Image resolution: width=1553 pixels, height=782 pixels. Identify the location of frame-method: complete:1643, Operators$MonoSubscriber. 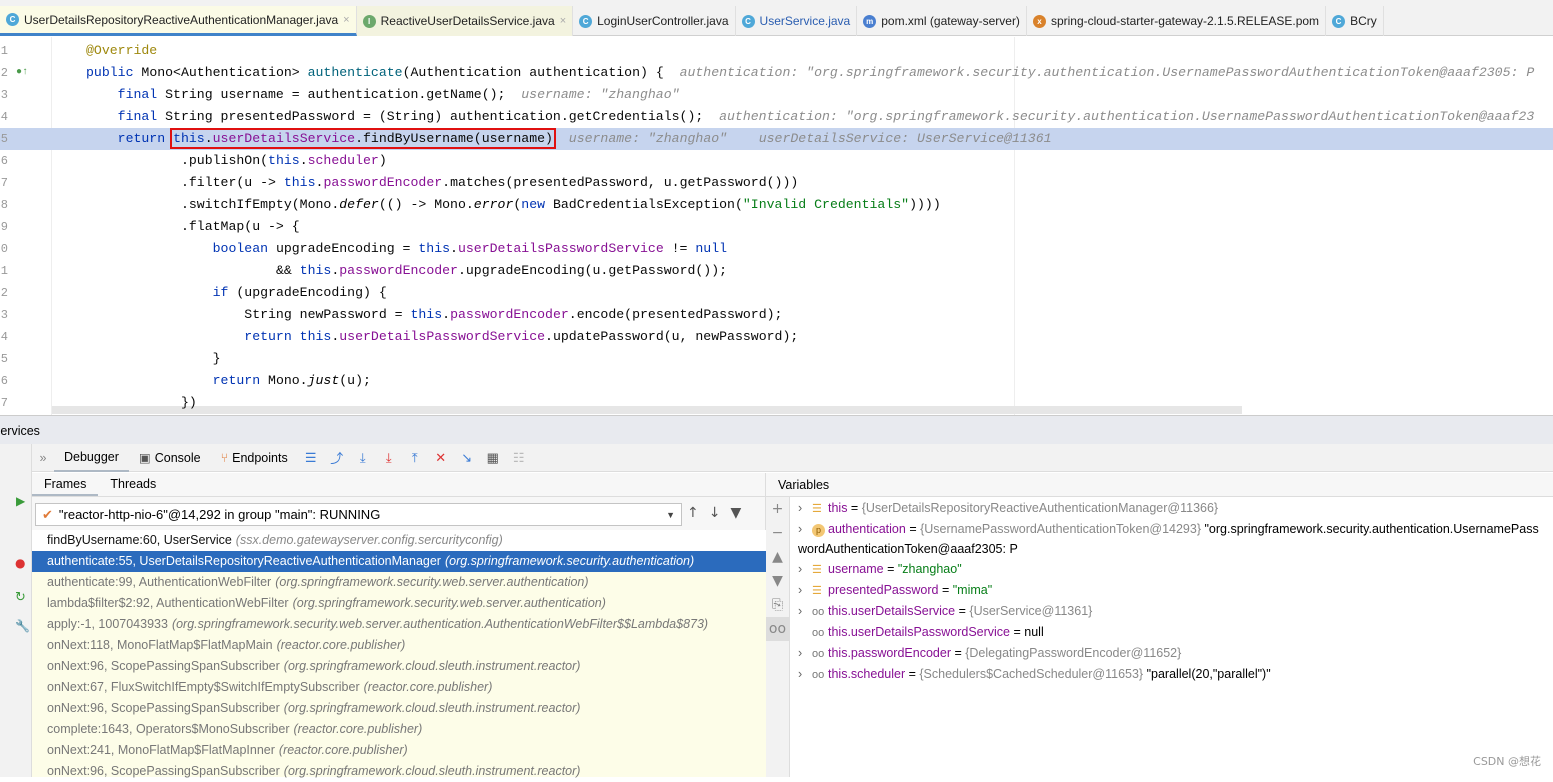
(168, 729).